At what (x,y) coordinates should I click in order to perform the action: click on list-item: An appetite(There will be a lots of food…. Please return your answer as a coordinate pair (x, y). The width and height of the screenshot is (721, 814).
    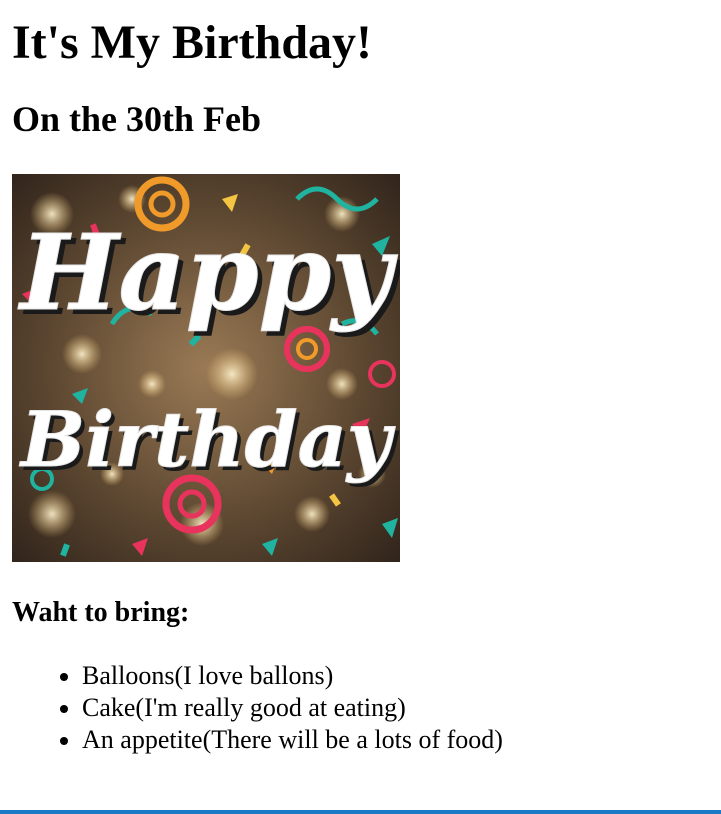
    Looking at the image, I should click on (395, 740).